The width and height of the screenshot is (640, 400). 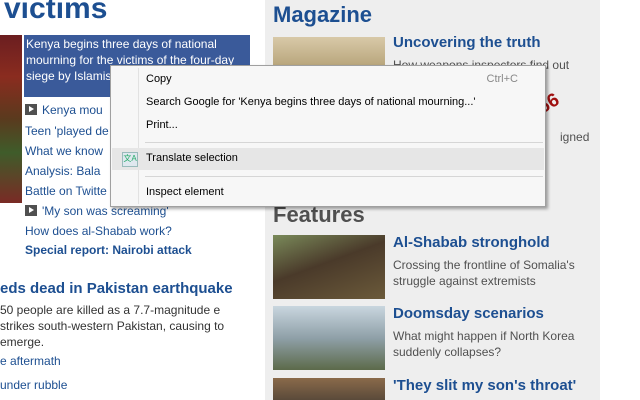 What do you see at coordinates (328, 159) in the screenshot?
I see `menu-item-translate-selection: 文A Translate selection` at bounding box center [328, 159].